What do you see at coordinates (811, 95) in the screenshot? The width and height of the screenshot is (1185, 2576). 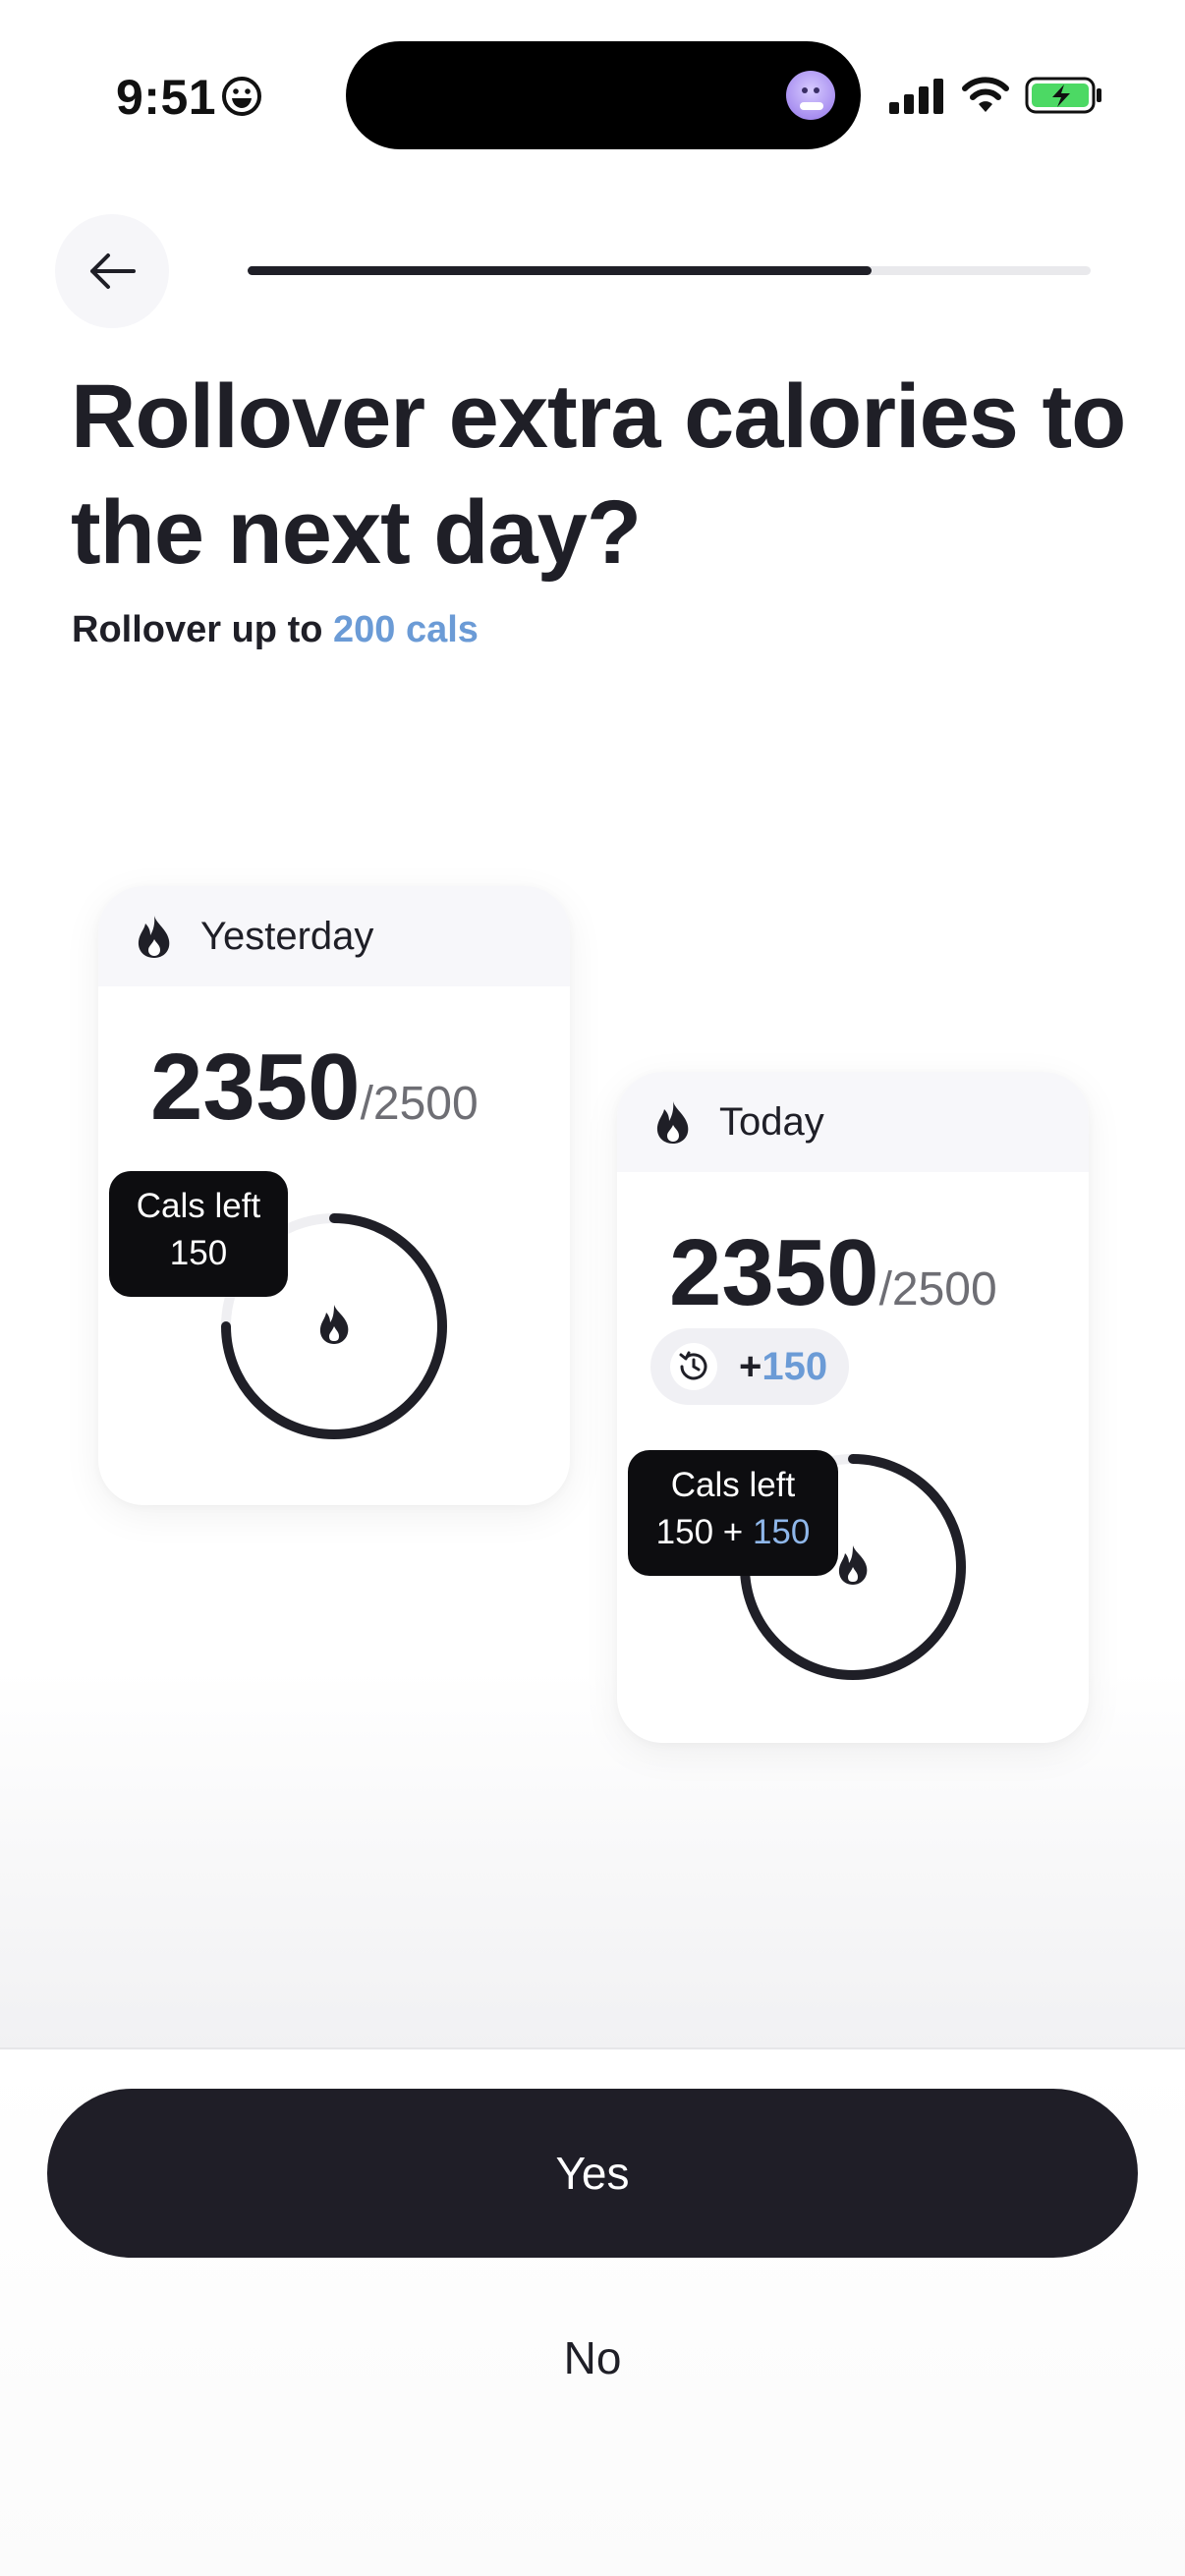 I see `avatar` at bounding box center [811, 95].